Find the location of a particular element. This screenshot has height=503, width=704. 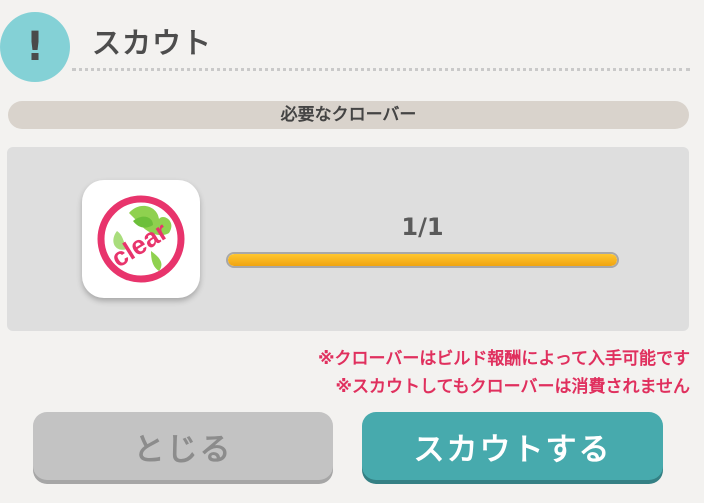

clover-progress-fill is located at coordinates (422, 260).